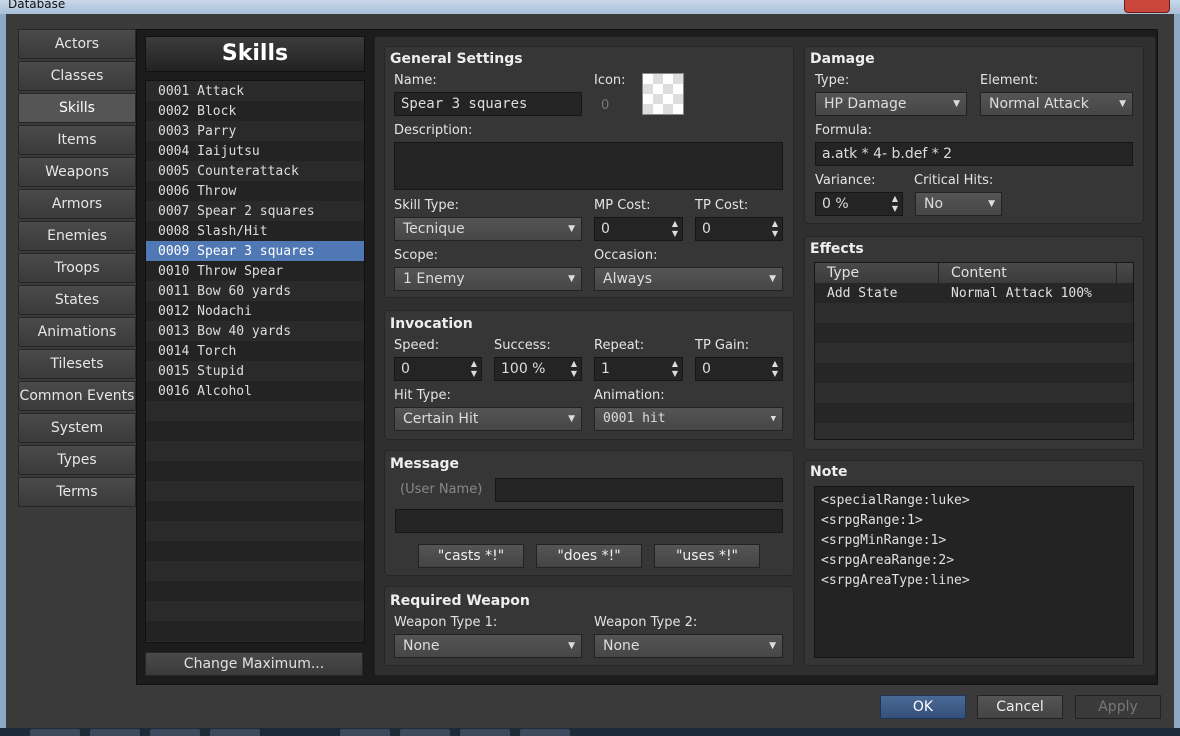 This screenshot has height=736, width=1180. Describe the element at coordinates (255, 91) in the screenshot. I see `skill-item: 0001 Attack` at that location.